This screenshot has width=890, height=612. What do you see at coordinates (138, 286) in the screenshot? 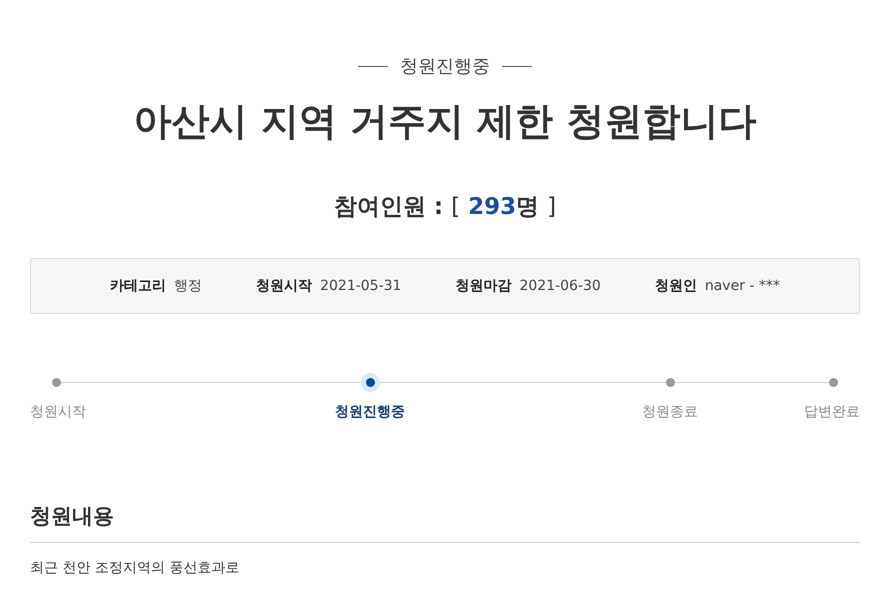
I see `info-label: 카테고리` at bounding box center [138, 286].